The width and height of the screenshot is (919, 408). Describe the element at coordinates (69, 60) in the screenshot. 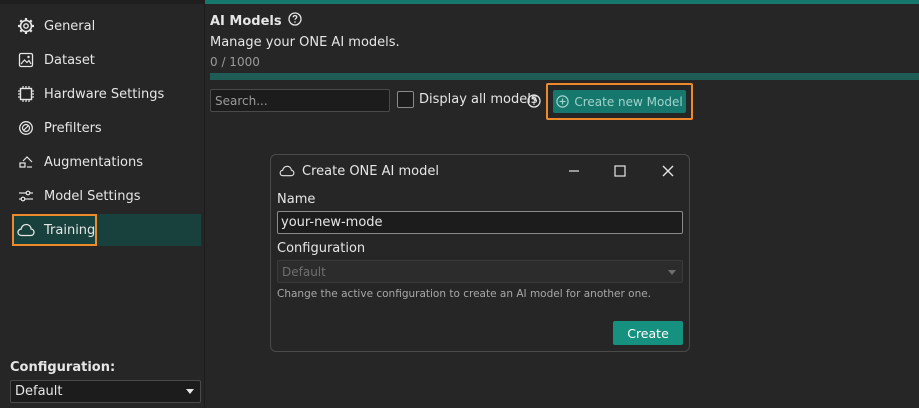

I see `sidebar-item-label: Dataset` at that location.